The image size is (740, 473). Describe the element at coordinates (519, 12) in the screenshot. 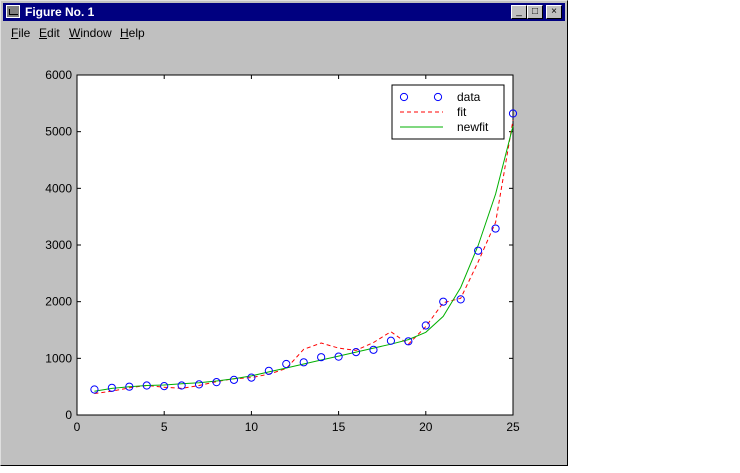

I see `minimize-button: _` at that location.